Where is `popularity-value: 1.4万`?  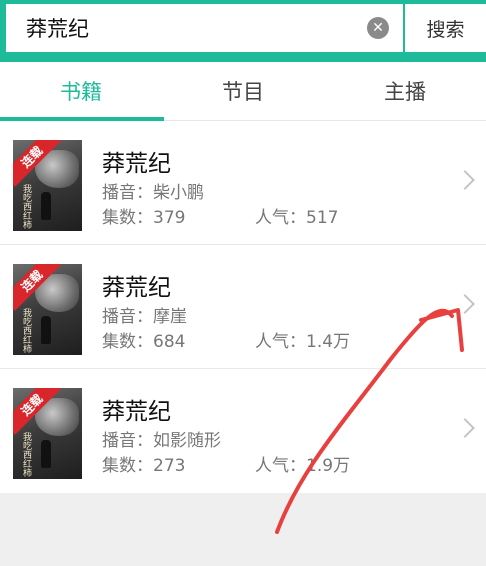
popularity-value: 1.4万 is located at coordinates (328, 342).